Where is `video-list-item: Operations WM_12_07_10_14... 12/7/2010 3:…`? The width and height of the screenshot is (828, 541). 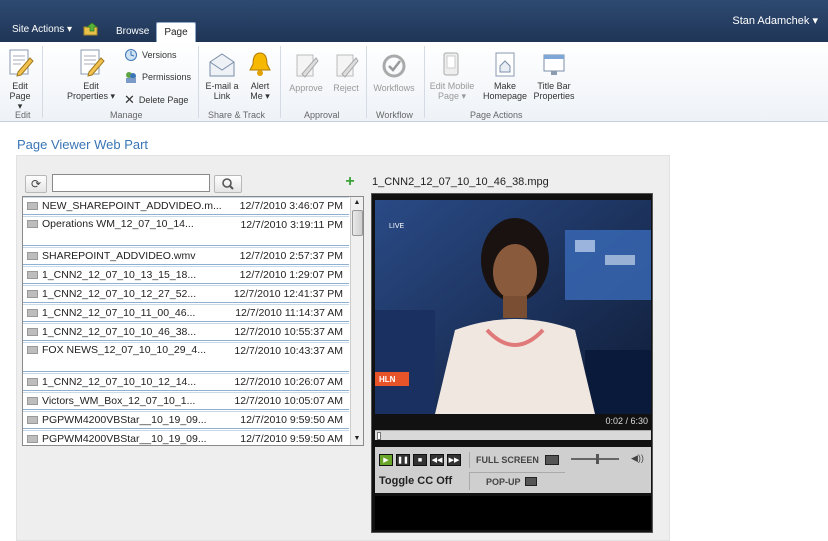
video-list-item: Operations WM_12_07_10_14... 12/7/2010 3:… is located at coordinates (186, 231).